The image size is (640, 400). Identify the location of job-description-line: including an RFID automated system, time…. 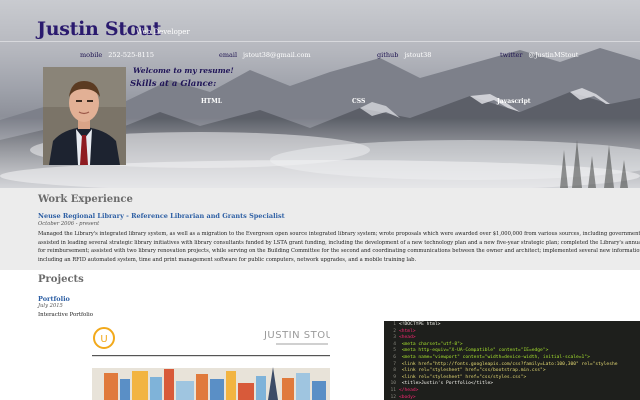
(227, 259).